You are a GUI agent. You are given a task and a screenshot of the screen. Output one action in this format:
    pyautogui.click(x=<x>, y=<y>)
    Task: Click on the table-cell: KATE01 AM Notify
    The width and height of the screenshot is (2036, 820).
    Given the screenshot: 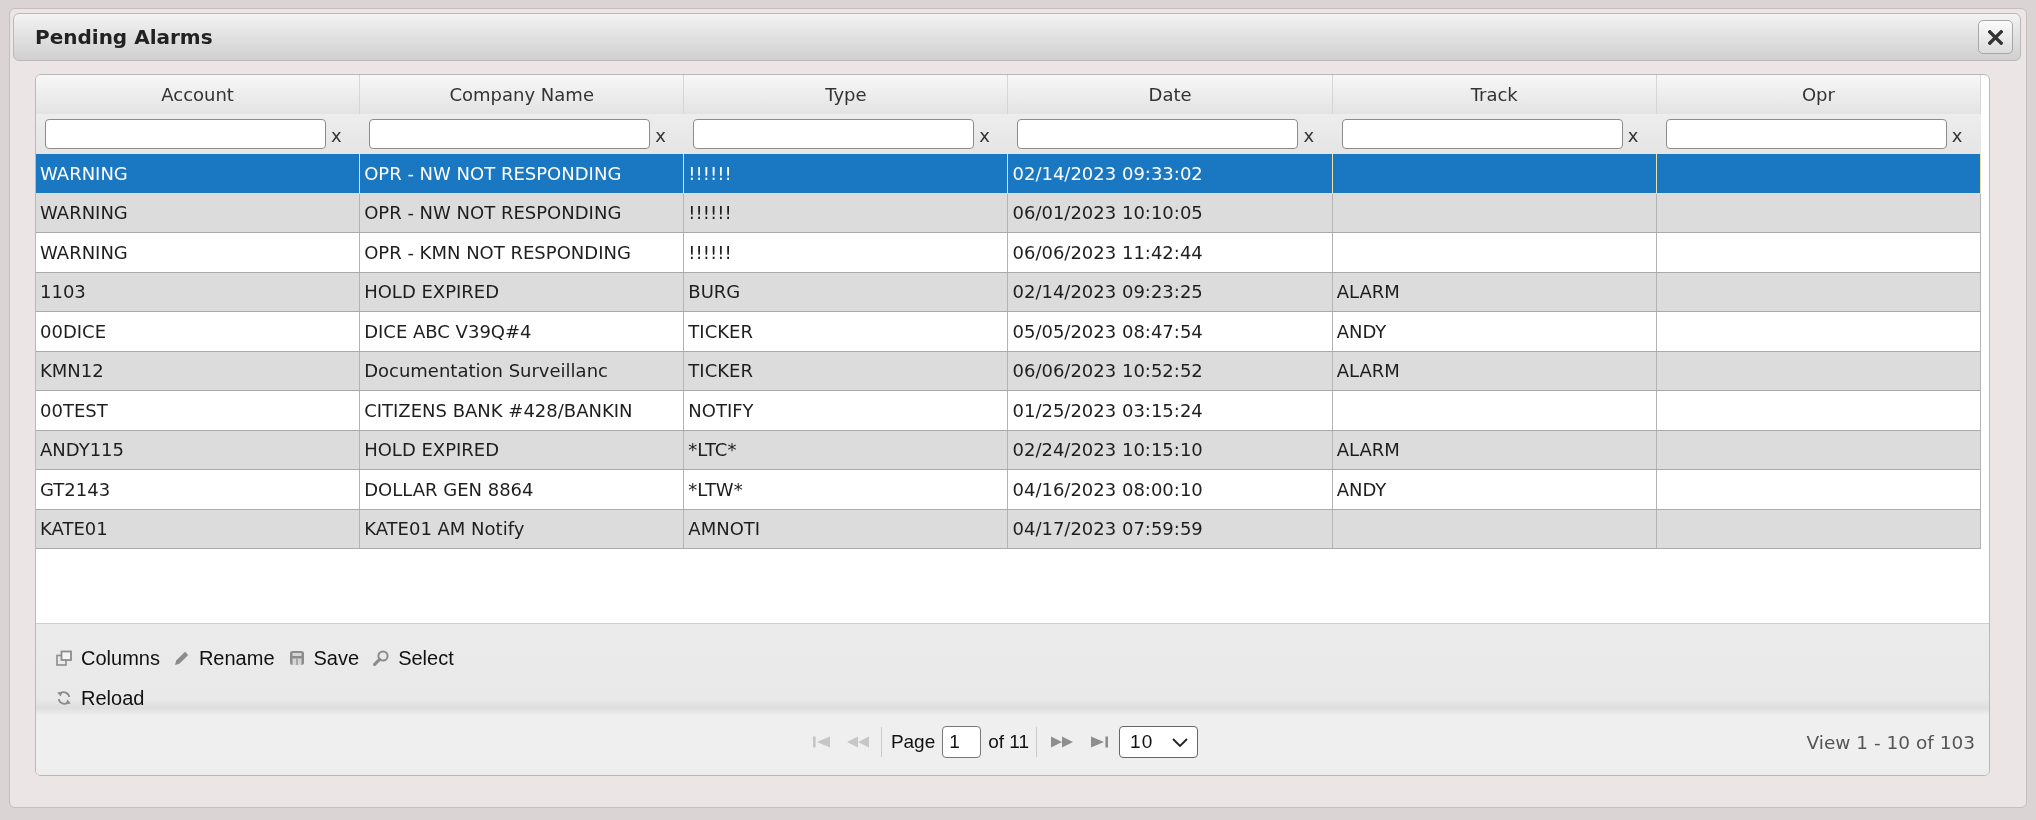 What is the action you would take?
    pyautogui.click(x=444, y=529)
    